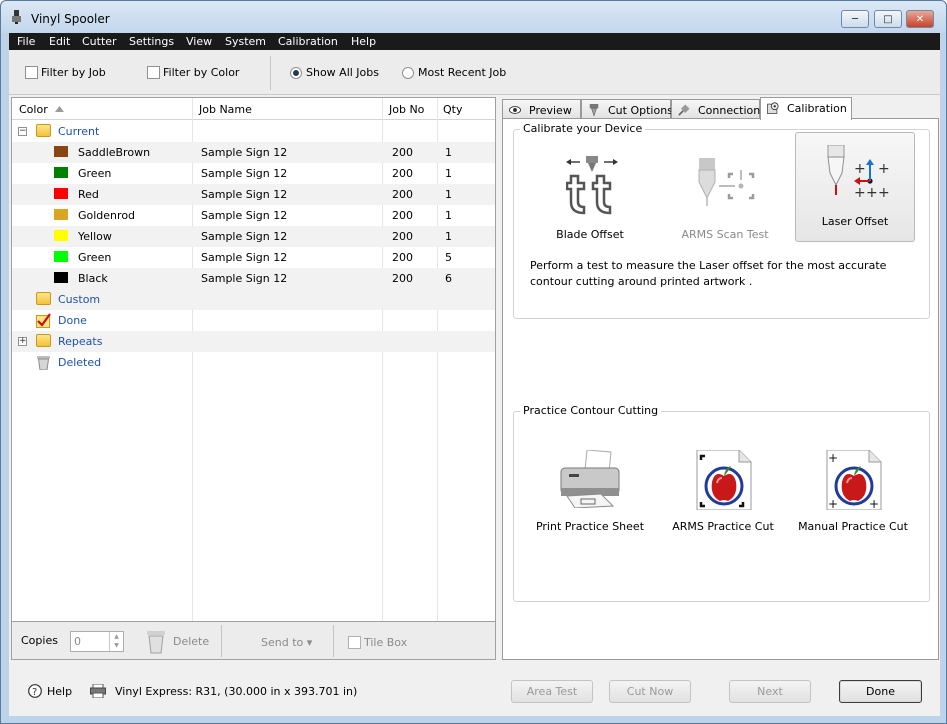 The height and width of the screenshot is (724, 947). I want to click on maximize-button: □, so click(888, 19).